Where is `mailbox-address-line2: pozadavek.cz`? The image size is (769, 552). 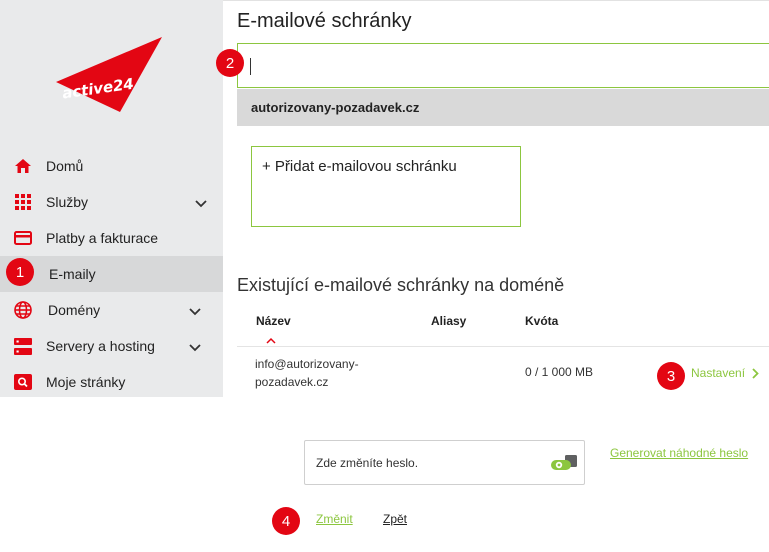 mailbox-address-line2: pozadavek.cz is located at coordinates (292, 382).